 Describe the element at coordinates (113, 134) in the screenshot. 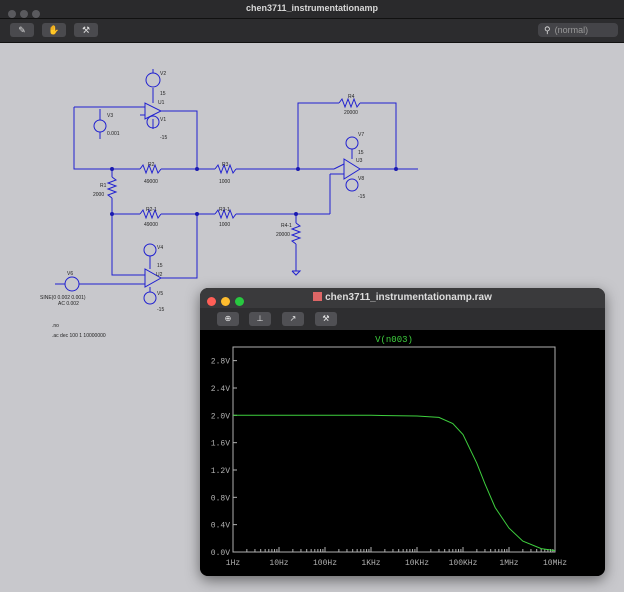

I see `label-v3-val: 0.001` at that location.